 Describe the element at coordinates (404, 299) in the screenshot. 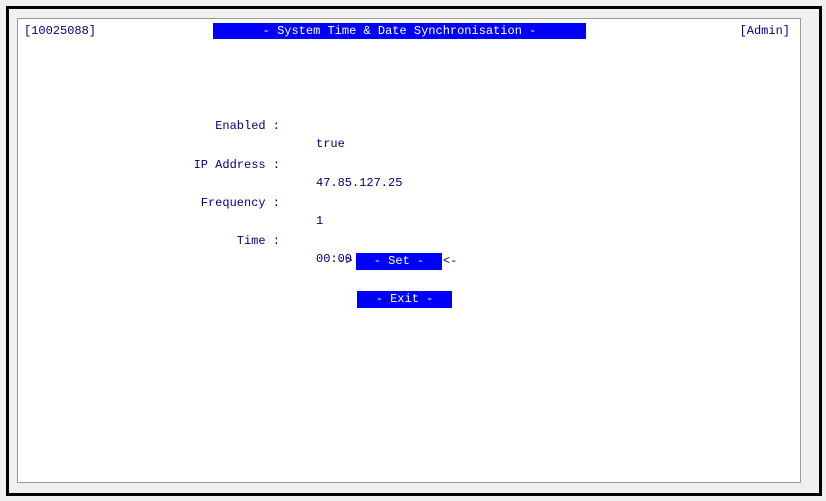

I see `exit-button: - Exit -` at that location.